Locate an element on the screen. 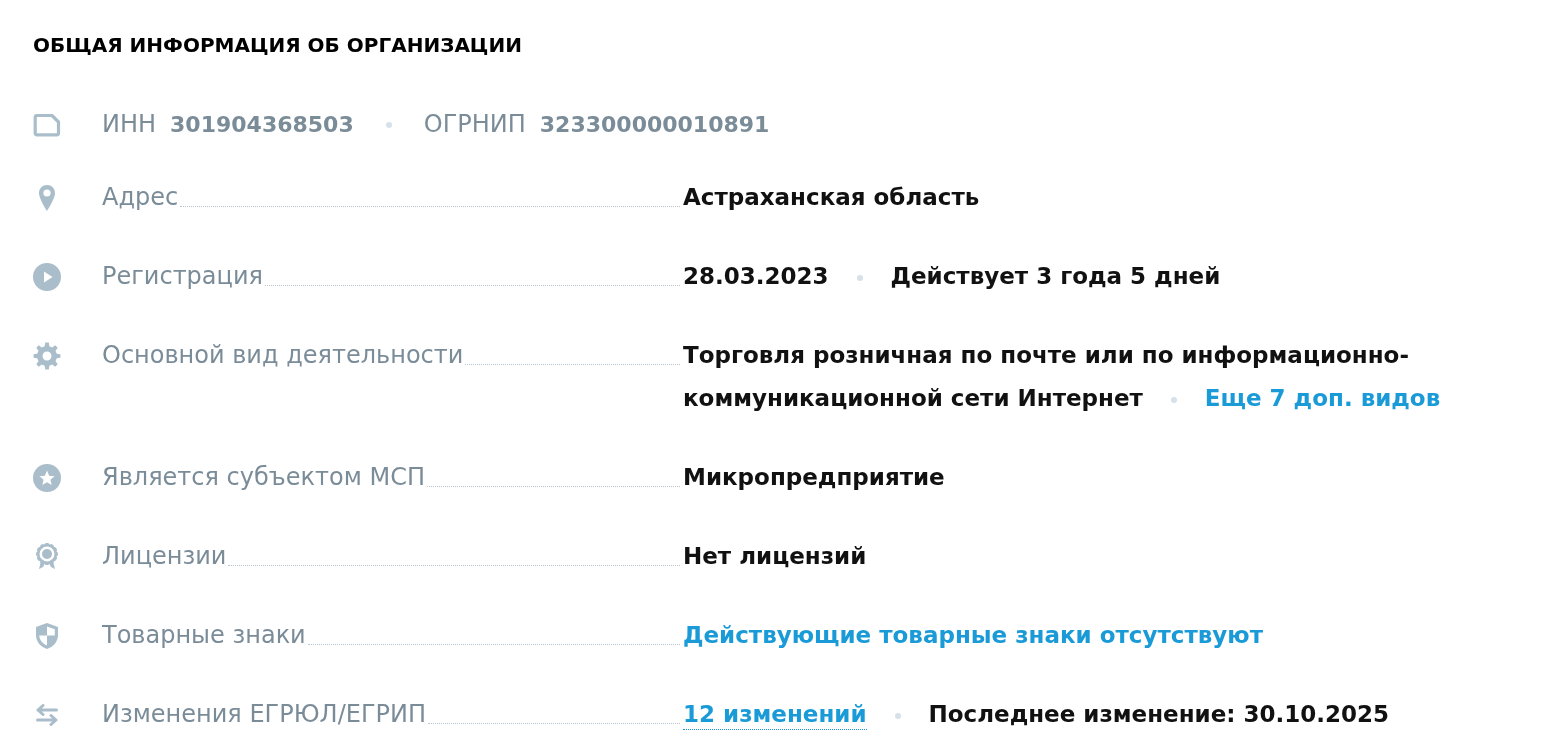 Image resolution: width=1567 pixels, height=756 pixels. field-value: Нет лицензий is located at coordinates (775, 556).